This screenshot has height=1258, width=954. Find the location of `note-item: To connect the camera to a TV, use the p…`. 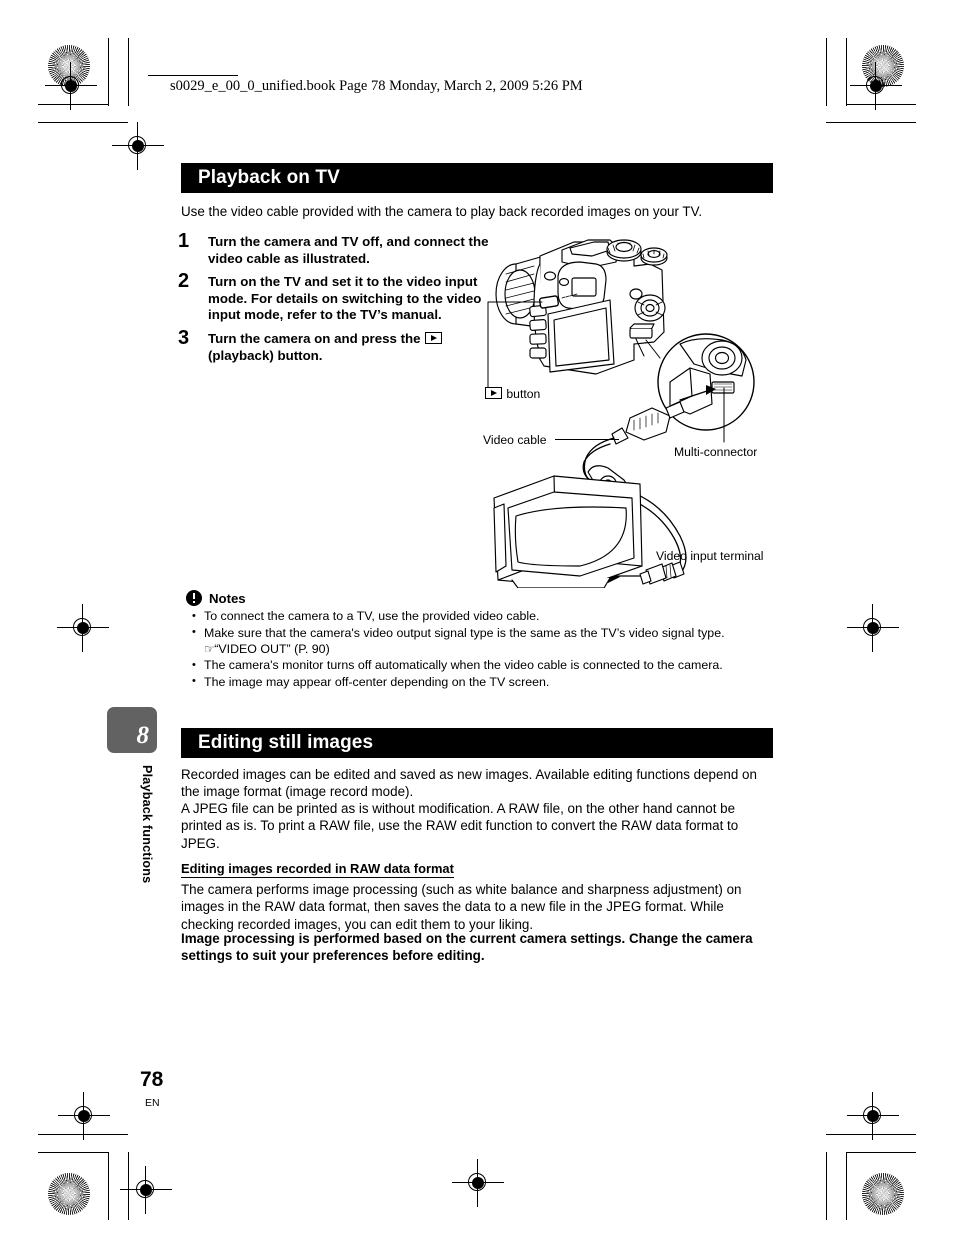

note-item: To connect the camera to a TV, use the p… is located at coordinates (481, 616).